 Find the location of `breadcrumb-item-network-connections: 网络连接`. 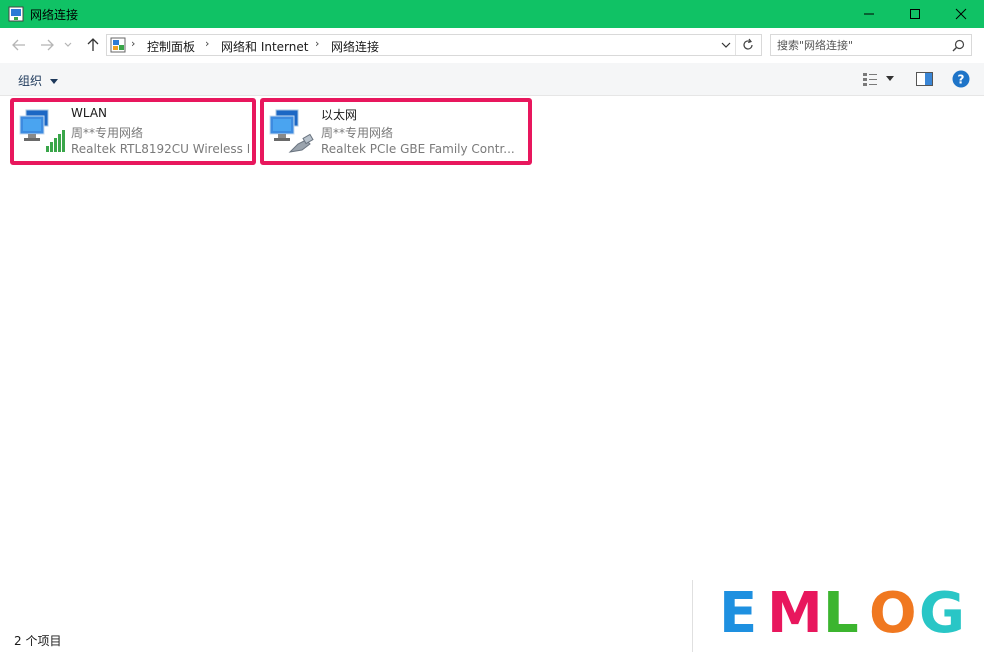

breadcrumb-item-network-connections: 网络连接 is located at coordinates (355, 46).